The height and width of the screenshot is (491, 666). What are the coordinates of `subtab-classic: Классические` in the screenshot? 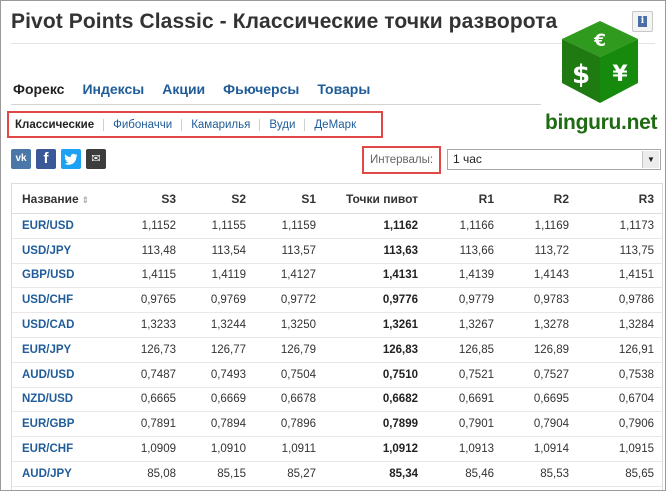 It's located at (58, 125).